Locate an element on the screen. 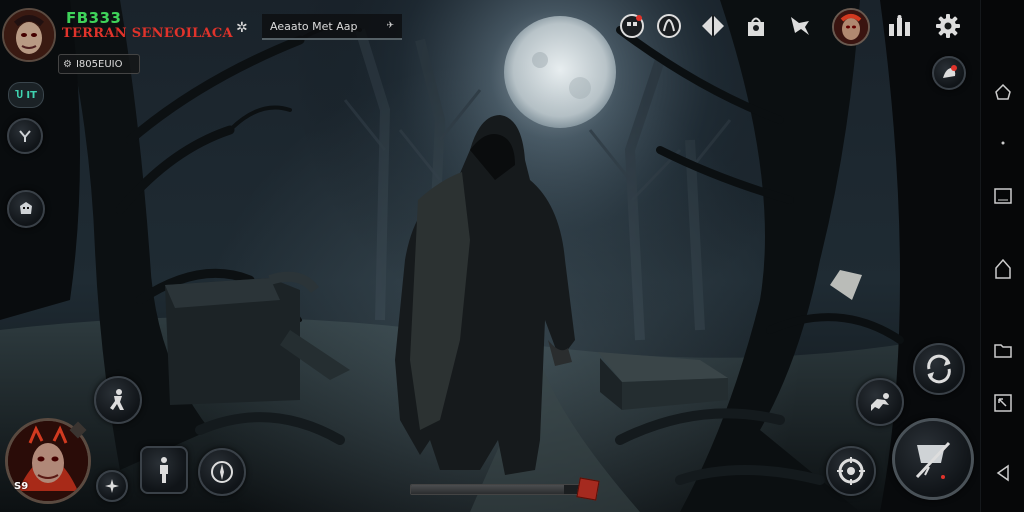 The image size is (1024, 512). nav-back-button is located at coordinates (1003, 473).